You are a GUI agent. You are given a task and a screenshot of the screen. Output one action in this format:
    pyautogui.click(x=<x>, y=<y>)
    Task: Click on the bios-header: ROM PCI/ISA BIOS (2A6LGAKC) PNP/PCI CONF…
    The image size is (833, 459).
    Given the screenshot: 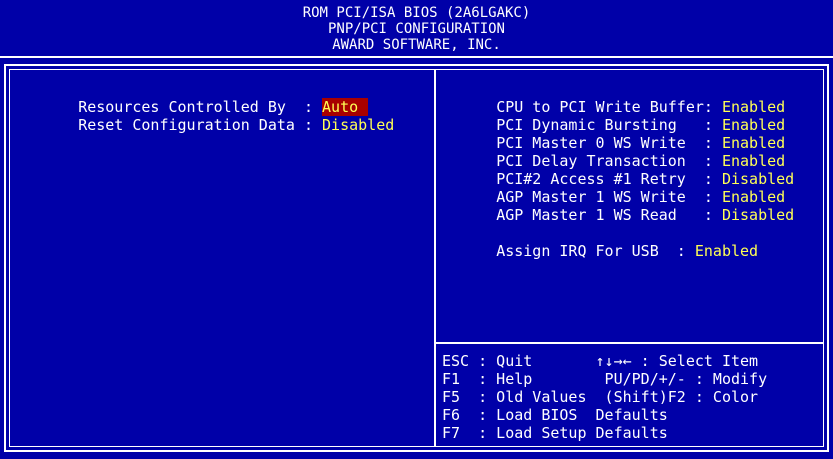 What is the action you would take?
    pyautogui.click(x=416, y=29)
    